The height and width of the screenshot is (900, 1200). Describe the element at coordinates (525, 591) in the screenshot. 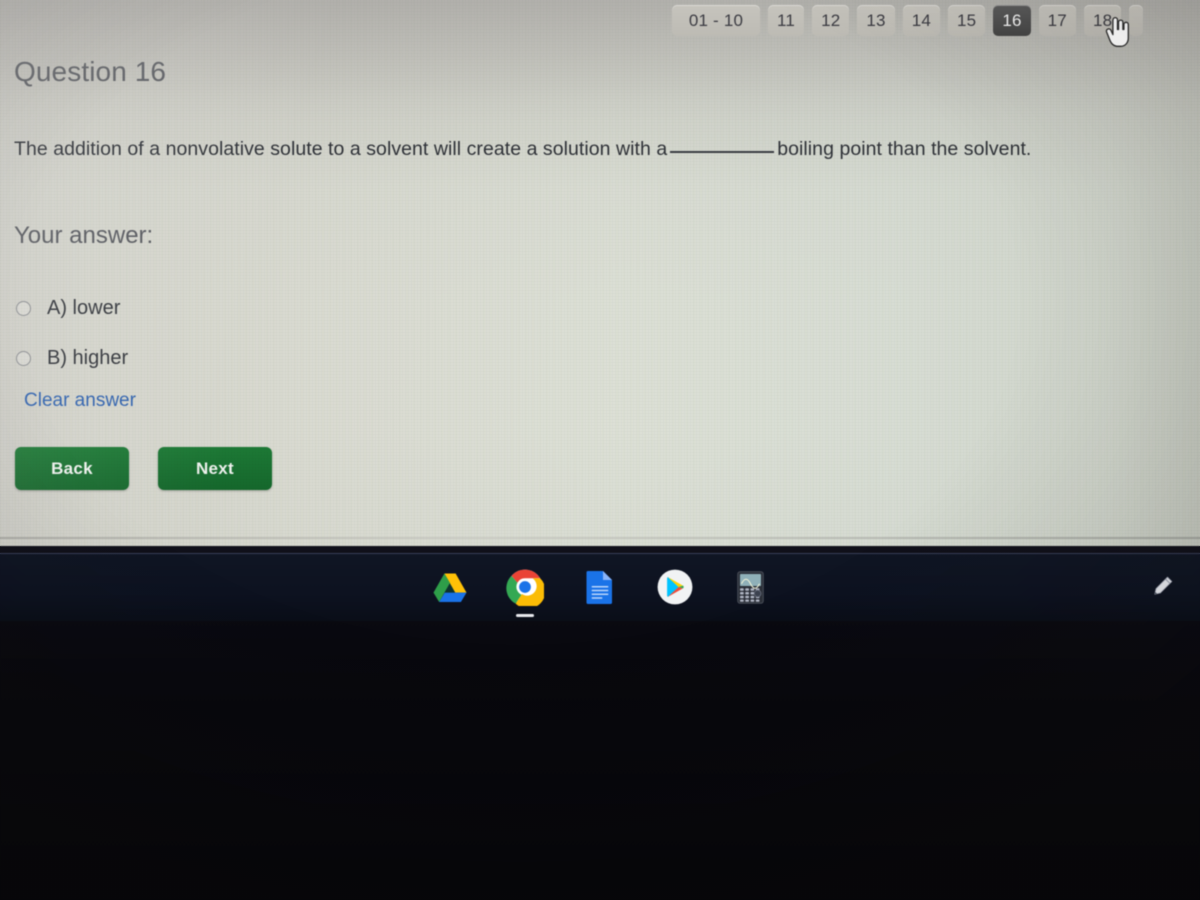

I see `chrome-icon` at that location.